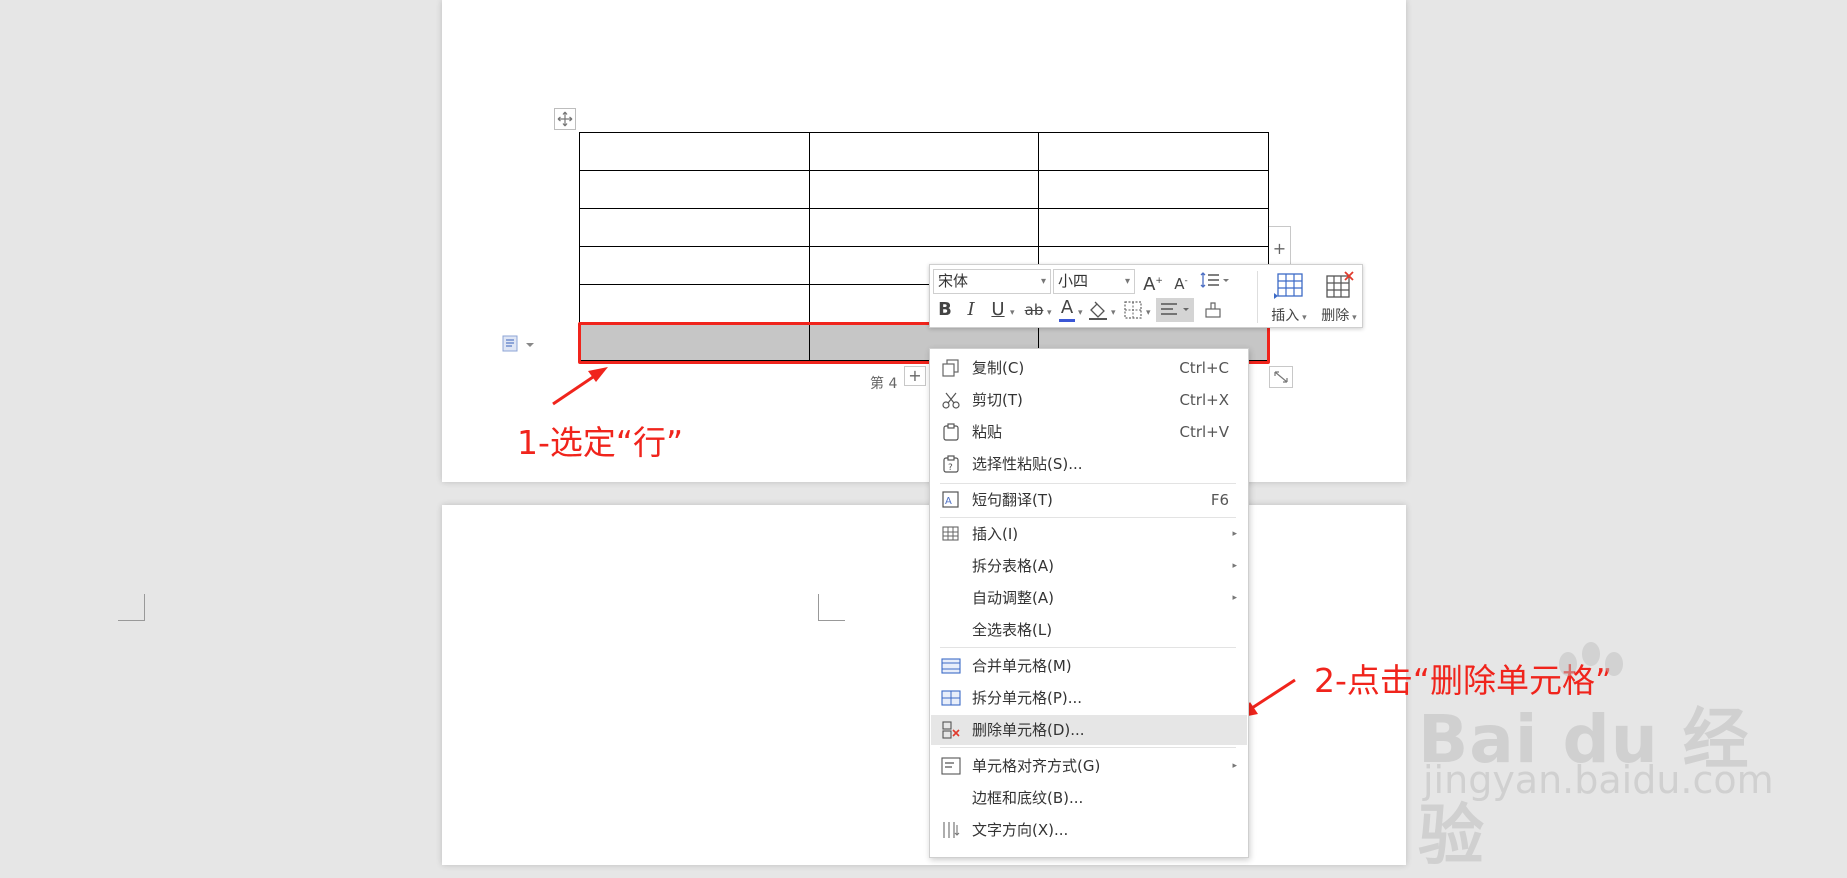  What do you see at coordinates (1089, 368) in the screenshot?
I see `menu-item-copy: 复制(C) Ctrl+C` at bounding box center [1089, 368].